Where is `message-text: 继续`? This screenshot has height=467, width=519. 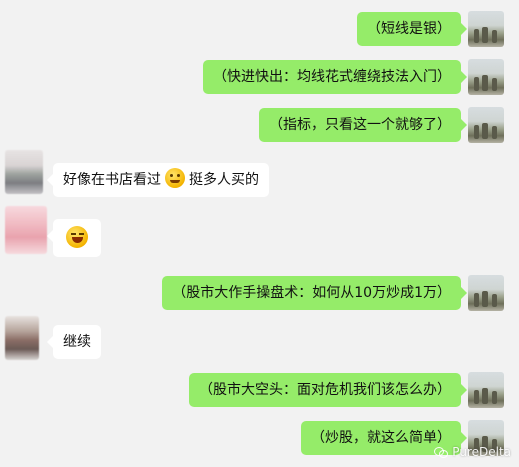 message-text: 继续 is located at coordinates (77, 342).